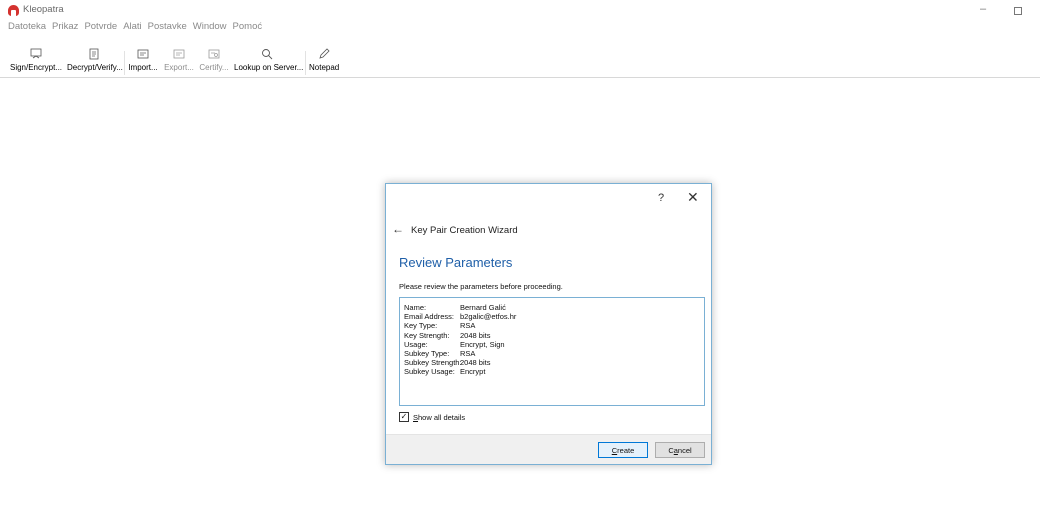  I want to click on param-key: Subkey Strength:, so click(433, 363).